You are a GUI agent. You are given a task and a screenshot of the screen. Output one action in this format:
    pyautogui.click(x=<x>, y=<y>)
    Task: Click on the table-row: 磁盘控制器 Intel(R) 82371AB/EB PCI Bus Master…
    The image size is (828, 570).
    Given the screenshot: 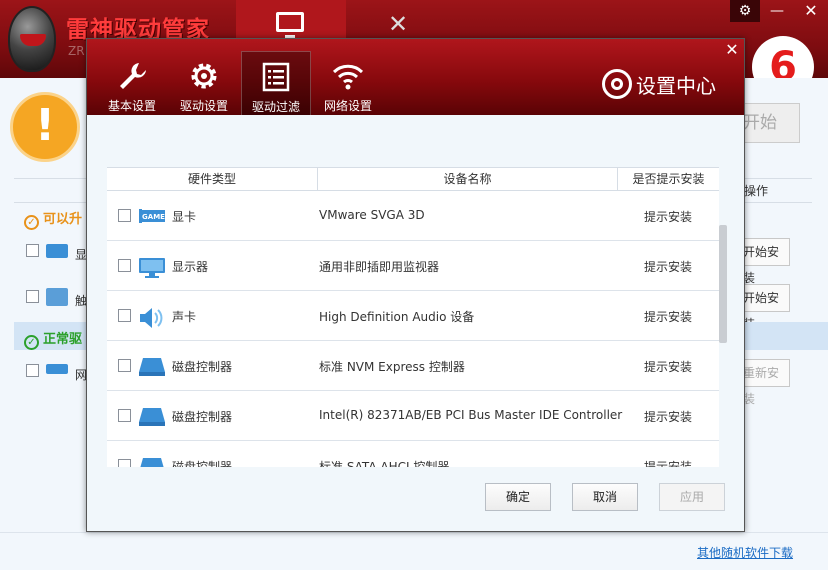 What is the action you would take?
    pyautogui.click(x=413, y=416)
    